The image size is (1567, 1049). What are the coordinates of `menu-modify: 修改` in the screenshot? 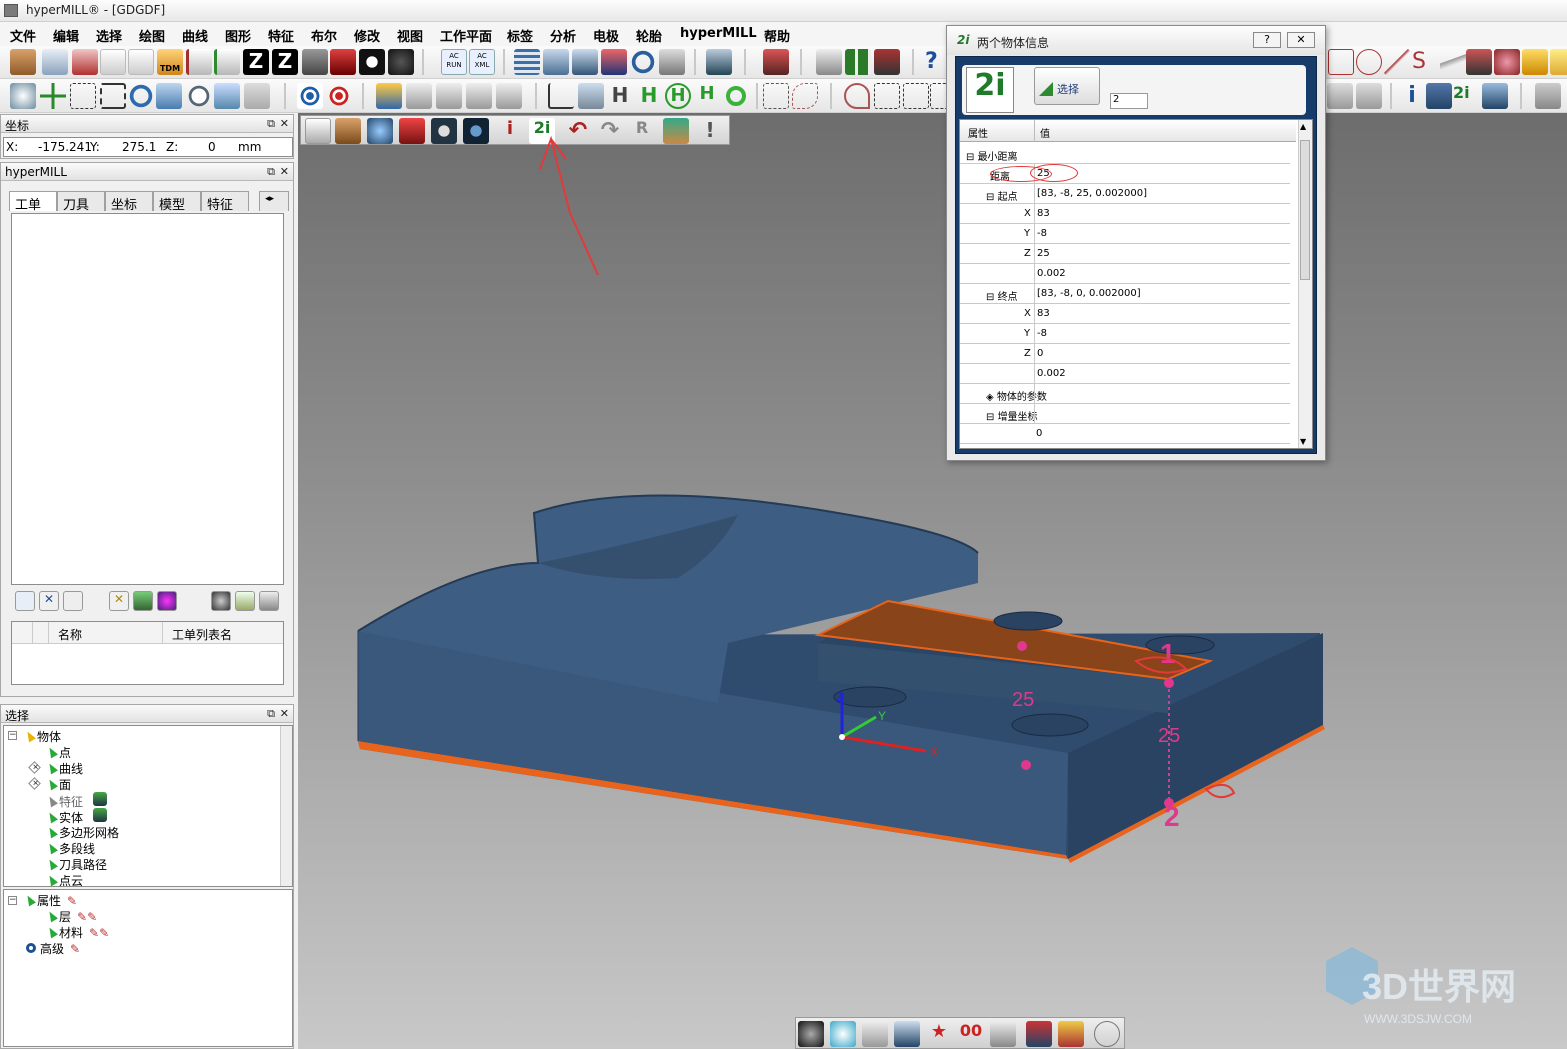 It's located at (367, 35).